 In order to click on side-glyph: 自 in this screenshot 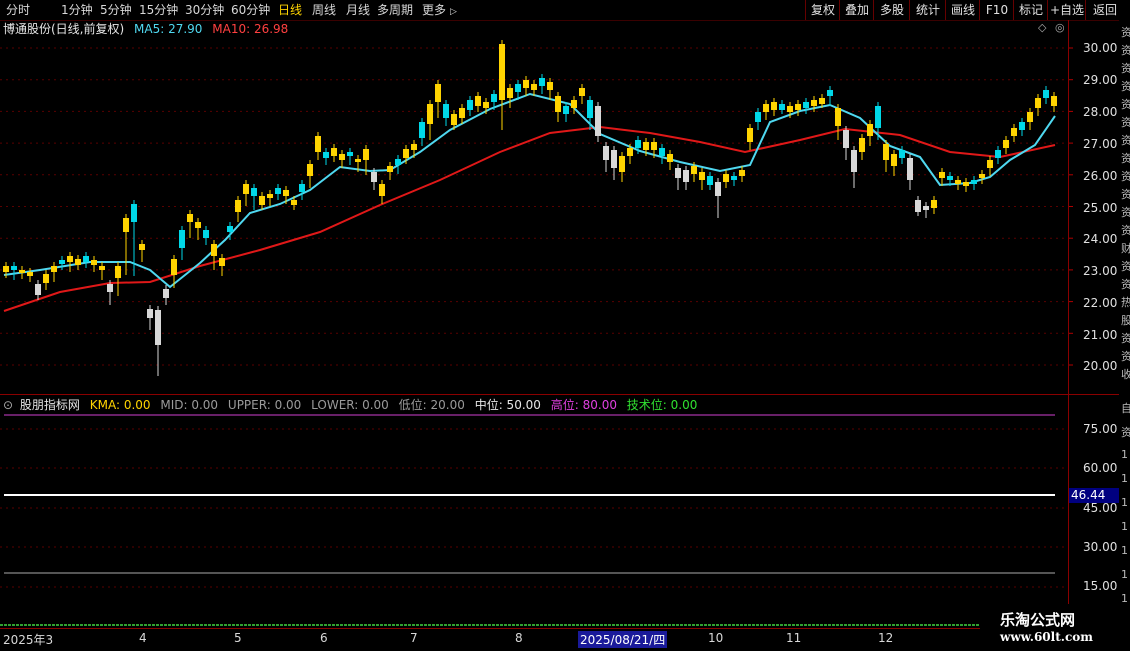, I will do `click(1125, 408)`.